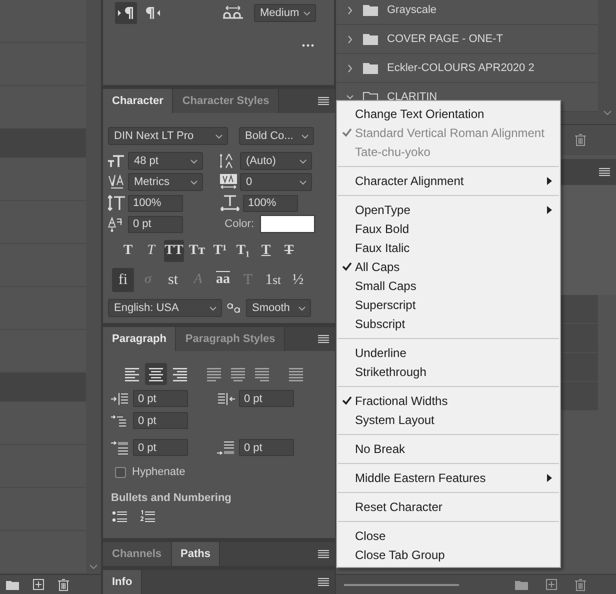  What do you see at coordinates (197, 251) in the screenshot?
I see `type-style-button: Tт` at bounding box center [197, 251].